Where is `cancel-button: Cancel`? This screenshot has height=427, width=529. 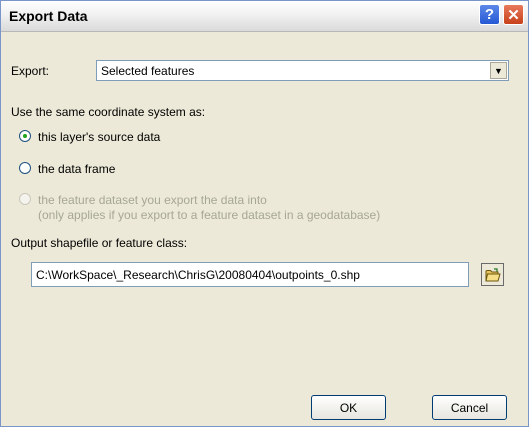 cancel-button: Cancel is located at coordinates (469, 407).